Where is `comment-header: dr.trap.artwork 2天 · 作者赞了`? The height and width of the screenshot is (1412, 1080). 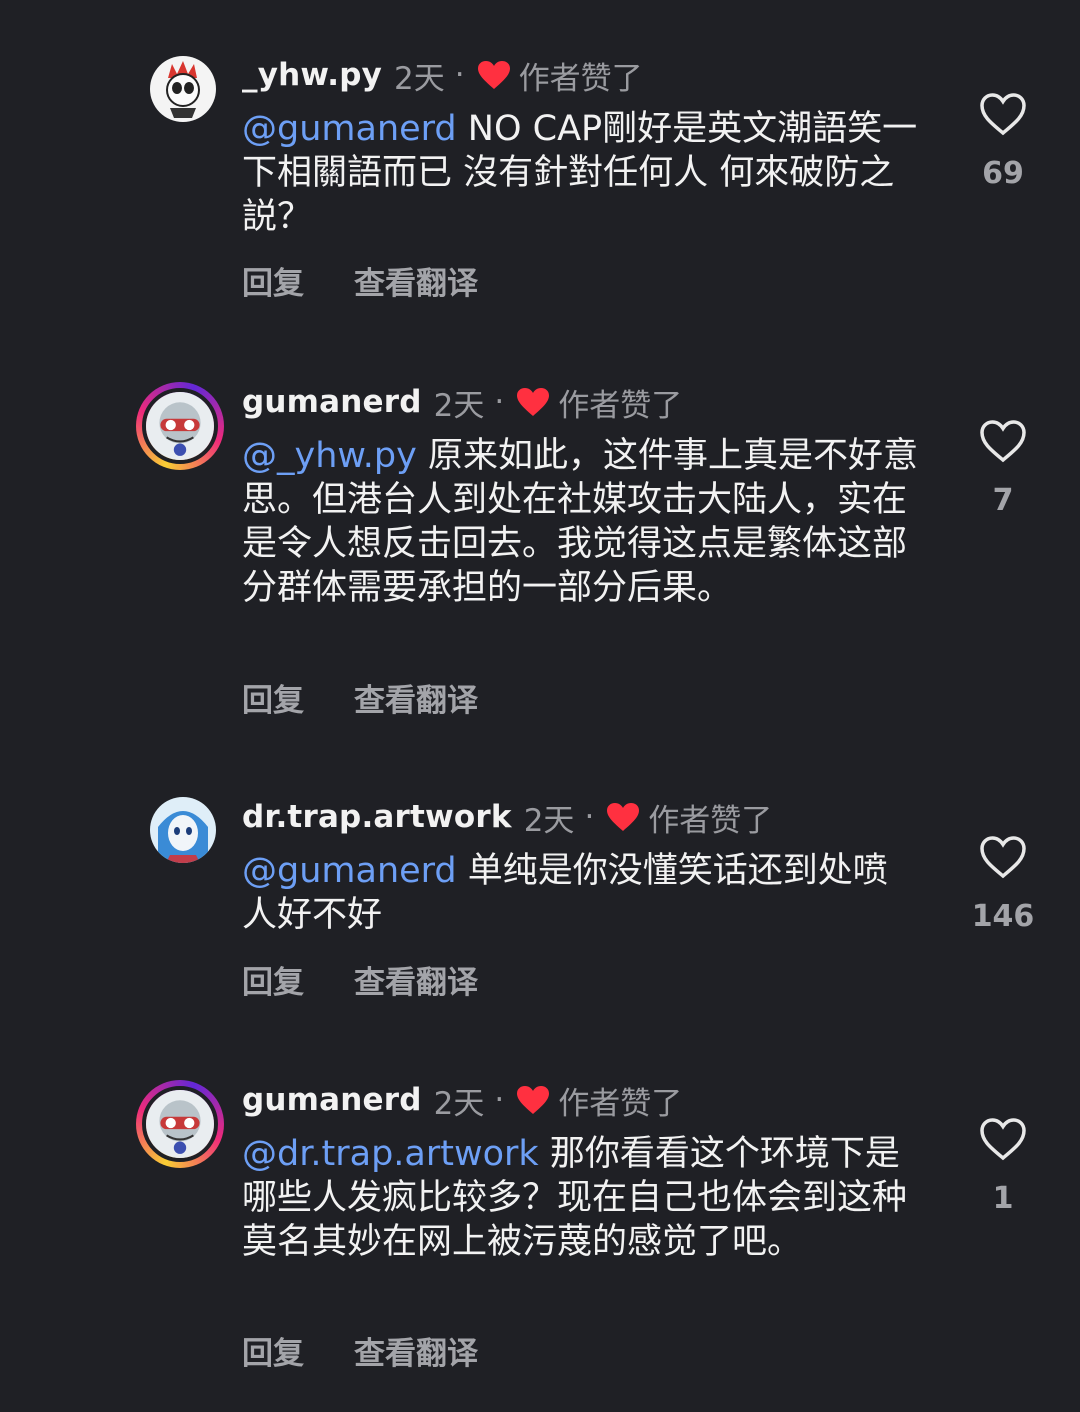
comment-header: dr.trap.artwork 2天 · 作者赞了 is located at coordinates (507, 817).